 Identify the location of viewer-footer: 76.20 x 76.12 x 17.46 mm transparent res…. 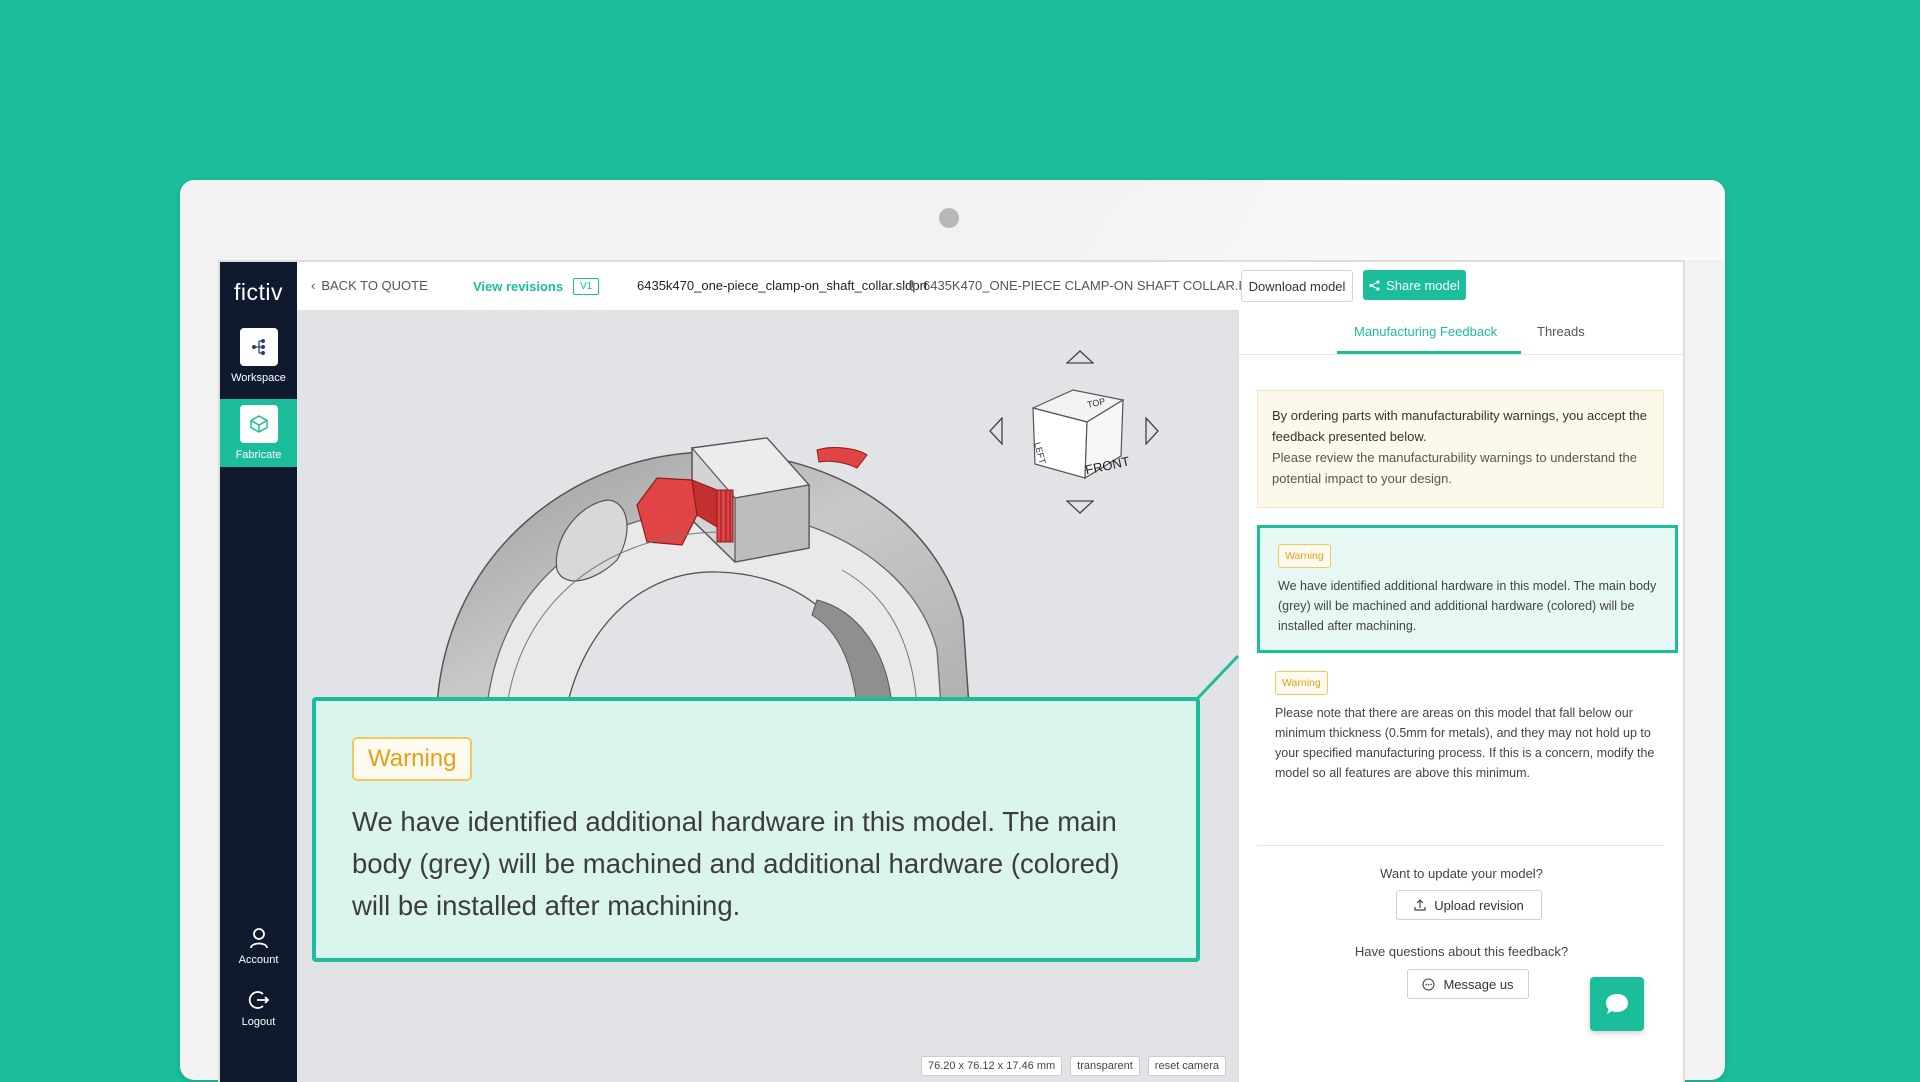
(1073, 1066).